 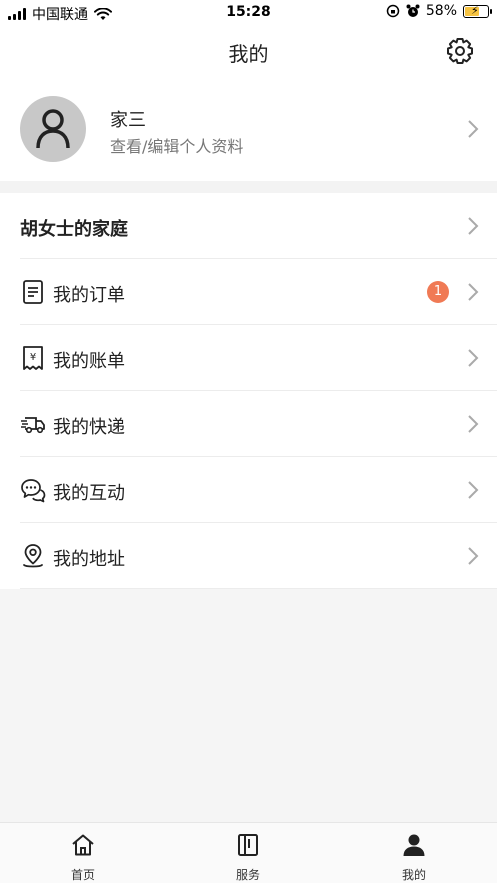 What do you see at coordinates (33, 556) in the screenshot?
I see `location-pin-icon` at bounding box center [33, 556].